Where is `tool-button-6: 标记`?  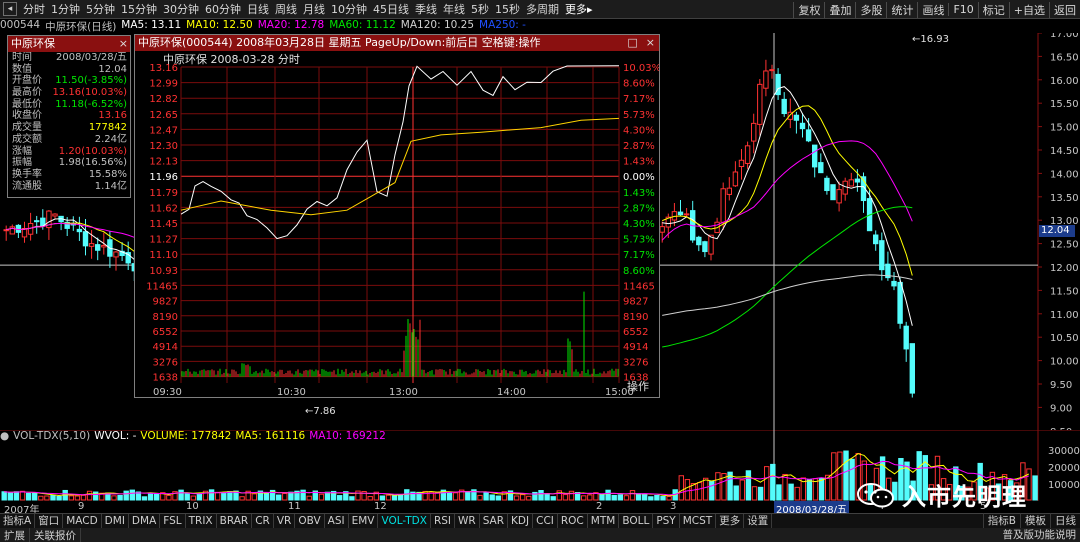 tool-button-6: 标记 is located at coordinates (993, 9).